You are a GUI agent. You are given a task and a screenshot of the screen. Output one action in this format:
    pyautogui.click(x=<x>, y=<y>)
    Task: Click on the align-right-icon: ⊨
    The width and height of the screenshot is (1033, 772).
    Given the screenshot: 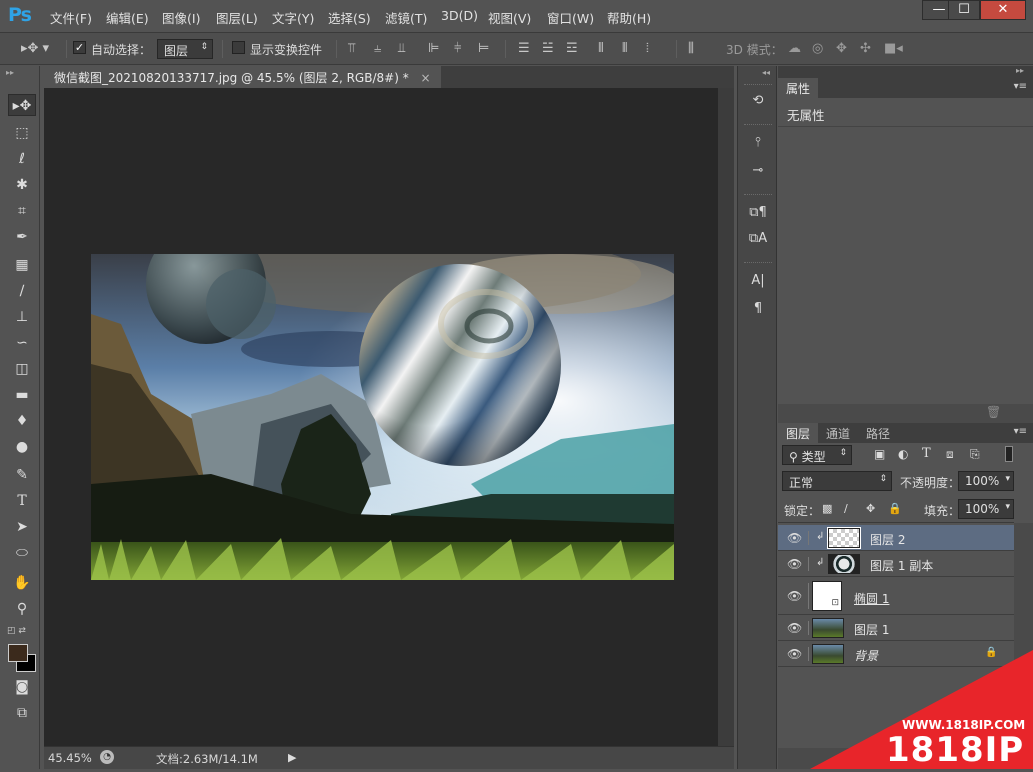 What is the action you would take?
    pyautogui.click(x=483, y=48)
    